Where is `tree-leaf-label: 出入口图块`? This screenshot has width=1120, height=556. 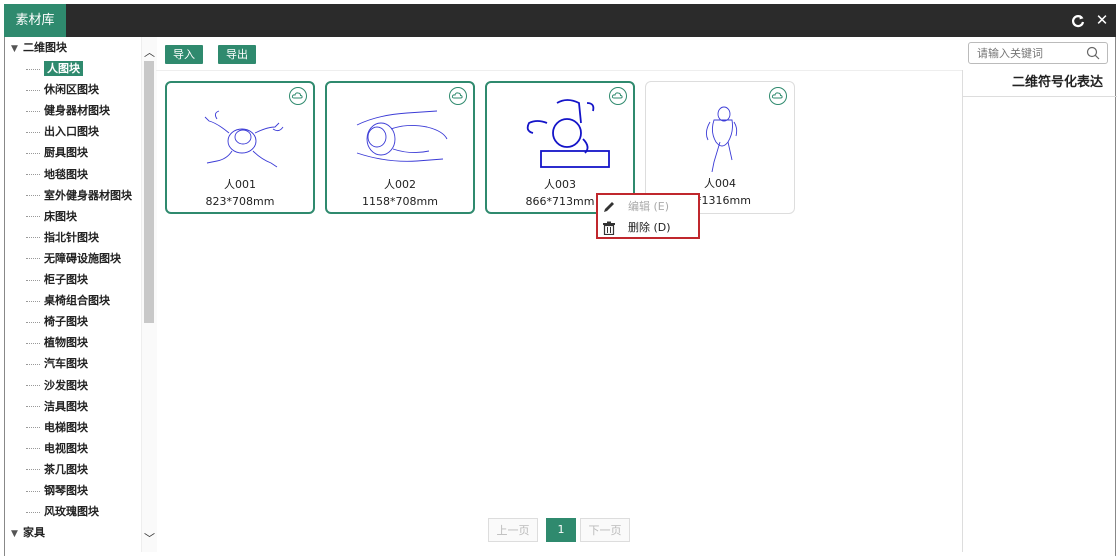 tree-leaf-label: 出入口图块 is located at coordinates (71, 132).